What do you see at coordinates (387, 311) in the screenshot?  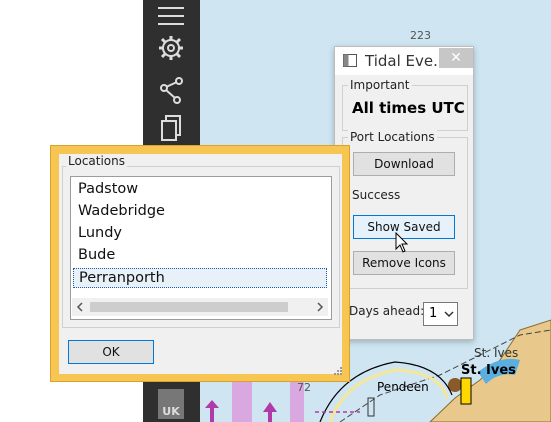 I see `days-ahead-label: Days ahead:` at bounding box center [387, 311].